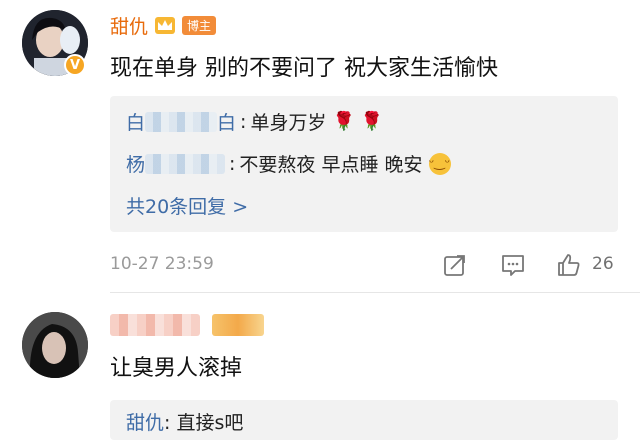 The height and width of the screenshot is (440, 640). I want to click on like-icon, so click(569, 265).